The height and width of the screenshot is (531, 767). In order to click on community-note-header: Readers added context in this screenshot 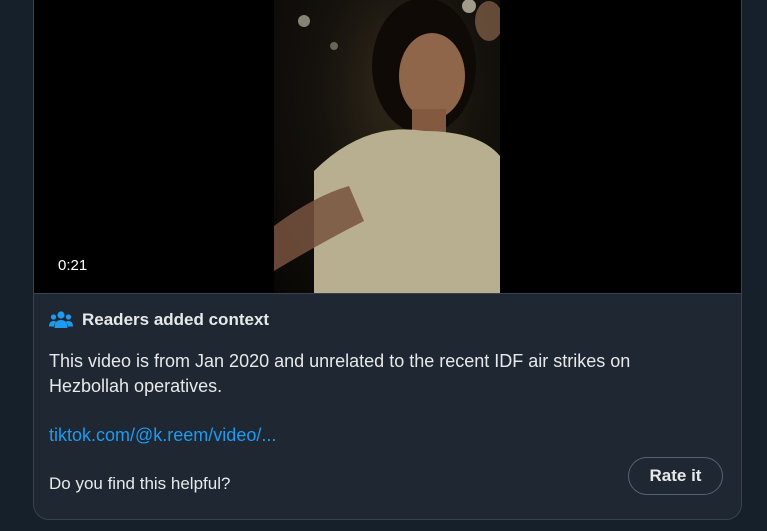, I will do `click(159, 320)`.